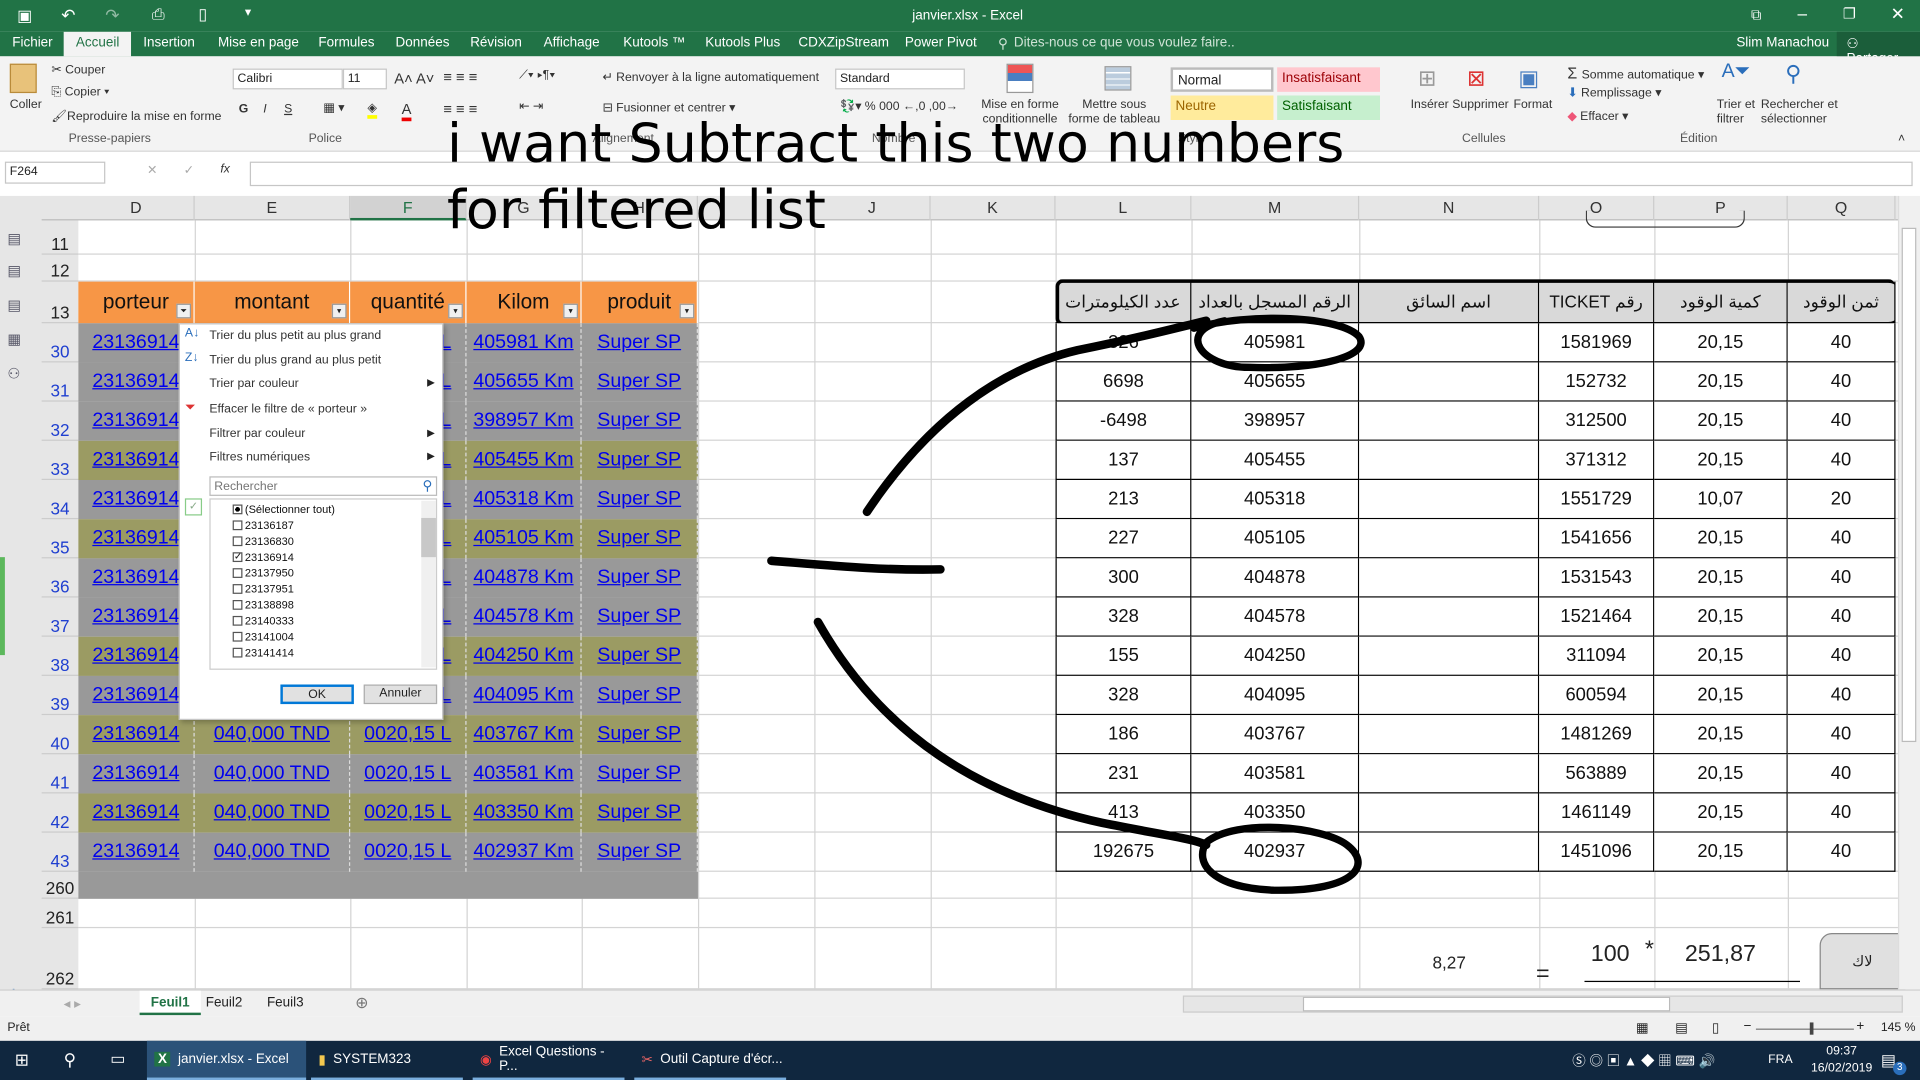  I want to click on prev-sheet-icon: ◂ ▸, so click(72, 1004).